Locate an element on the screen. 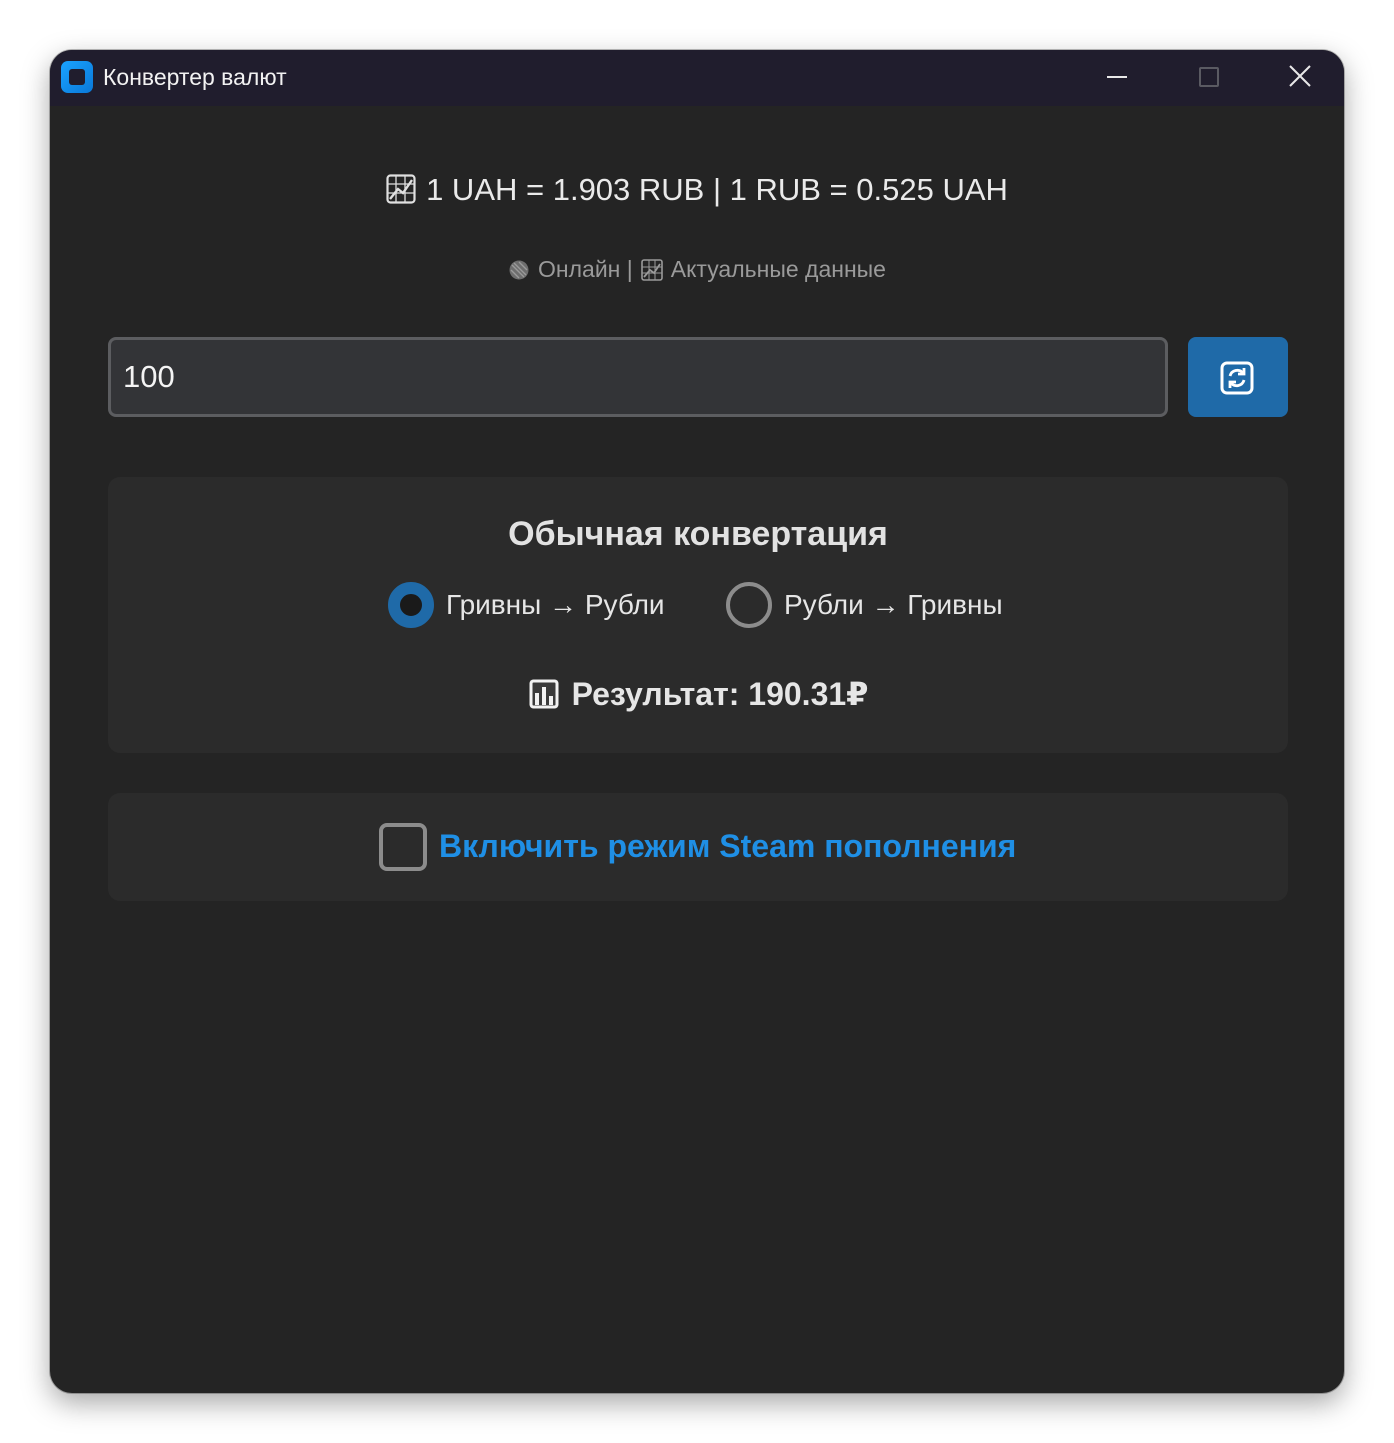 The height and width of the screenshot is (1443, 1394). close-icon is located at coordinates (1300, 76).